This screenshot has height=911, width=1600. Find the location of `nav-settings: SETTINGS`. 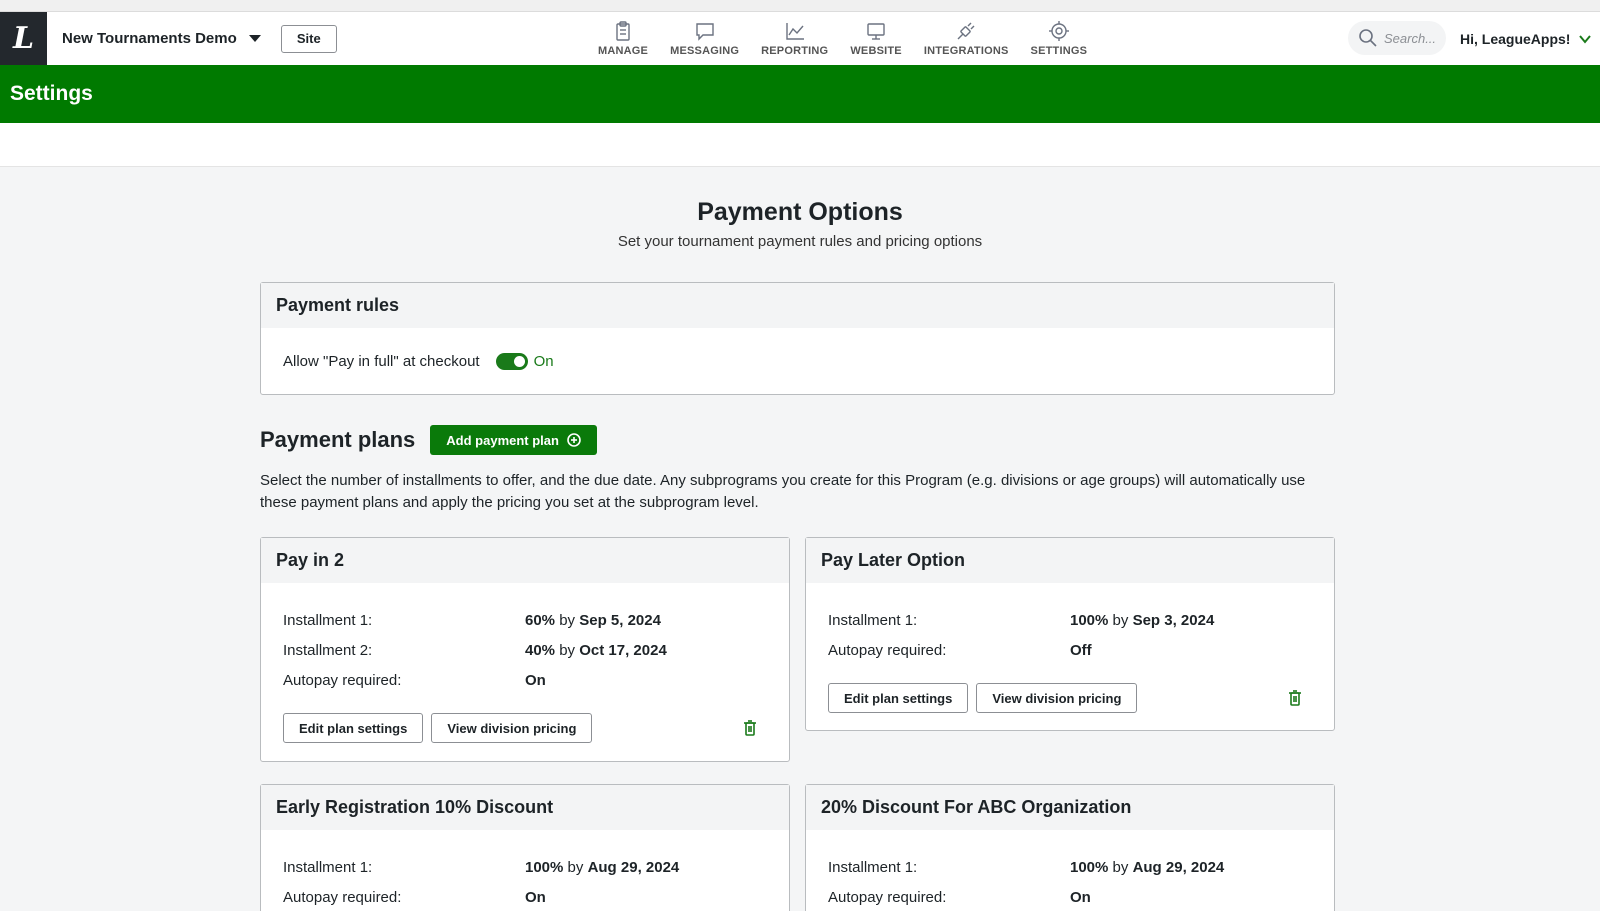

nav-settings: SETTINGS is located at coordinates (1059, 38).